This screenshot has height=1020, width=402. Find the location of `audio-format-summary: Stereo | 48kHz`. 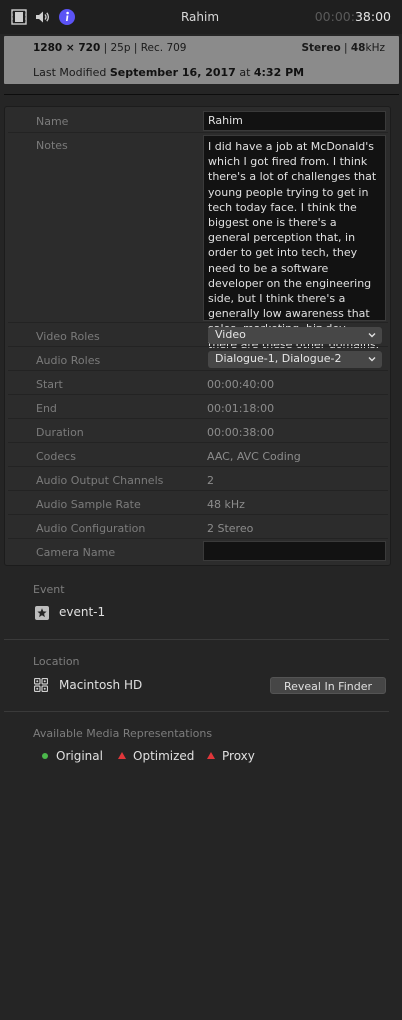

audio-format-summary: Stereo | 48kHz is located at coordinates (343, 48).